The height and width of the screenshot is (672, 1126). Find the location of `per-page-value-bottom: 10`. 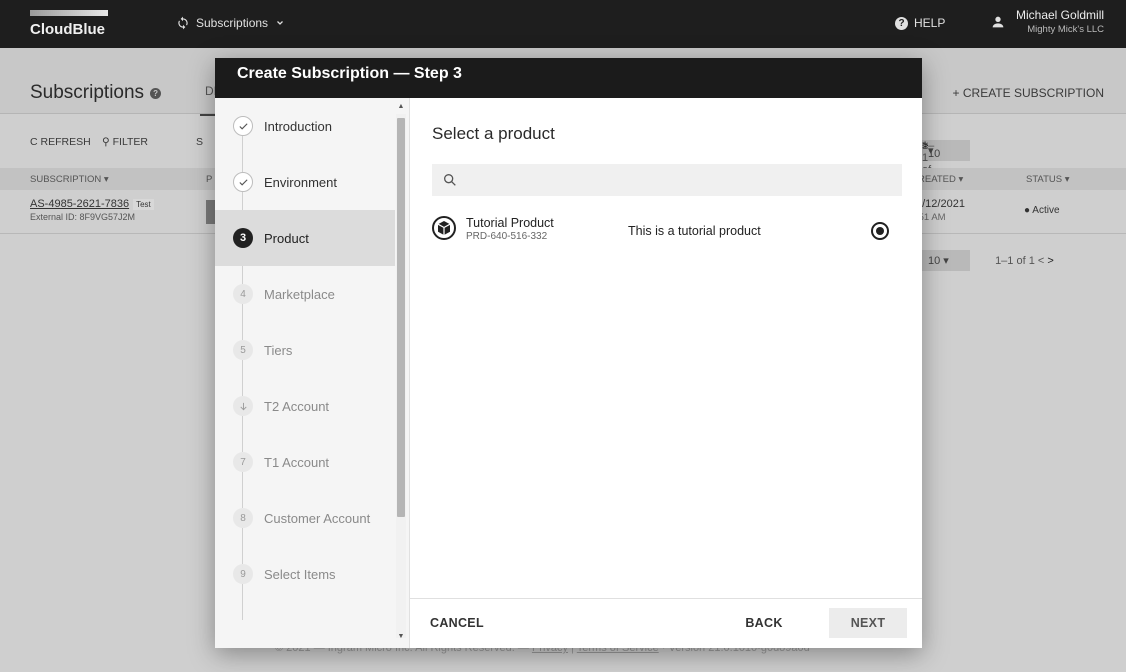

per-page-value-bottom: 10 is located at coordinates (934, 261).